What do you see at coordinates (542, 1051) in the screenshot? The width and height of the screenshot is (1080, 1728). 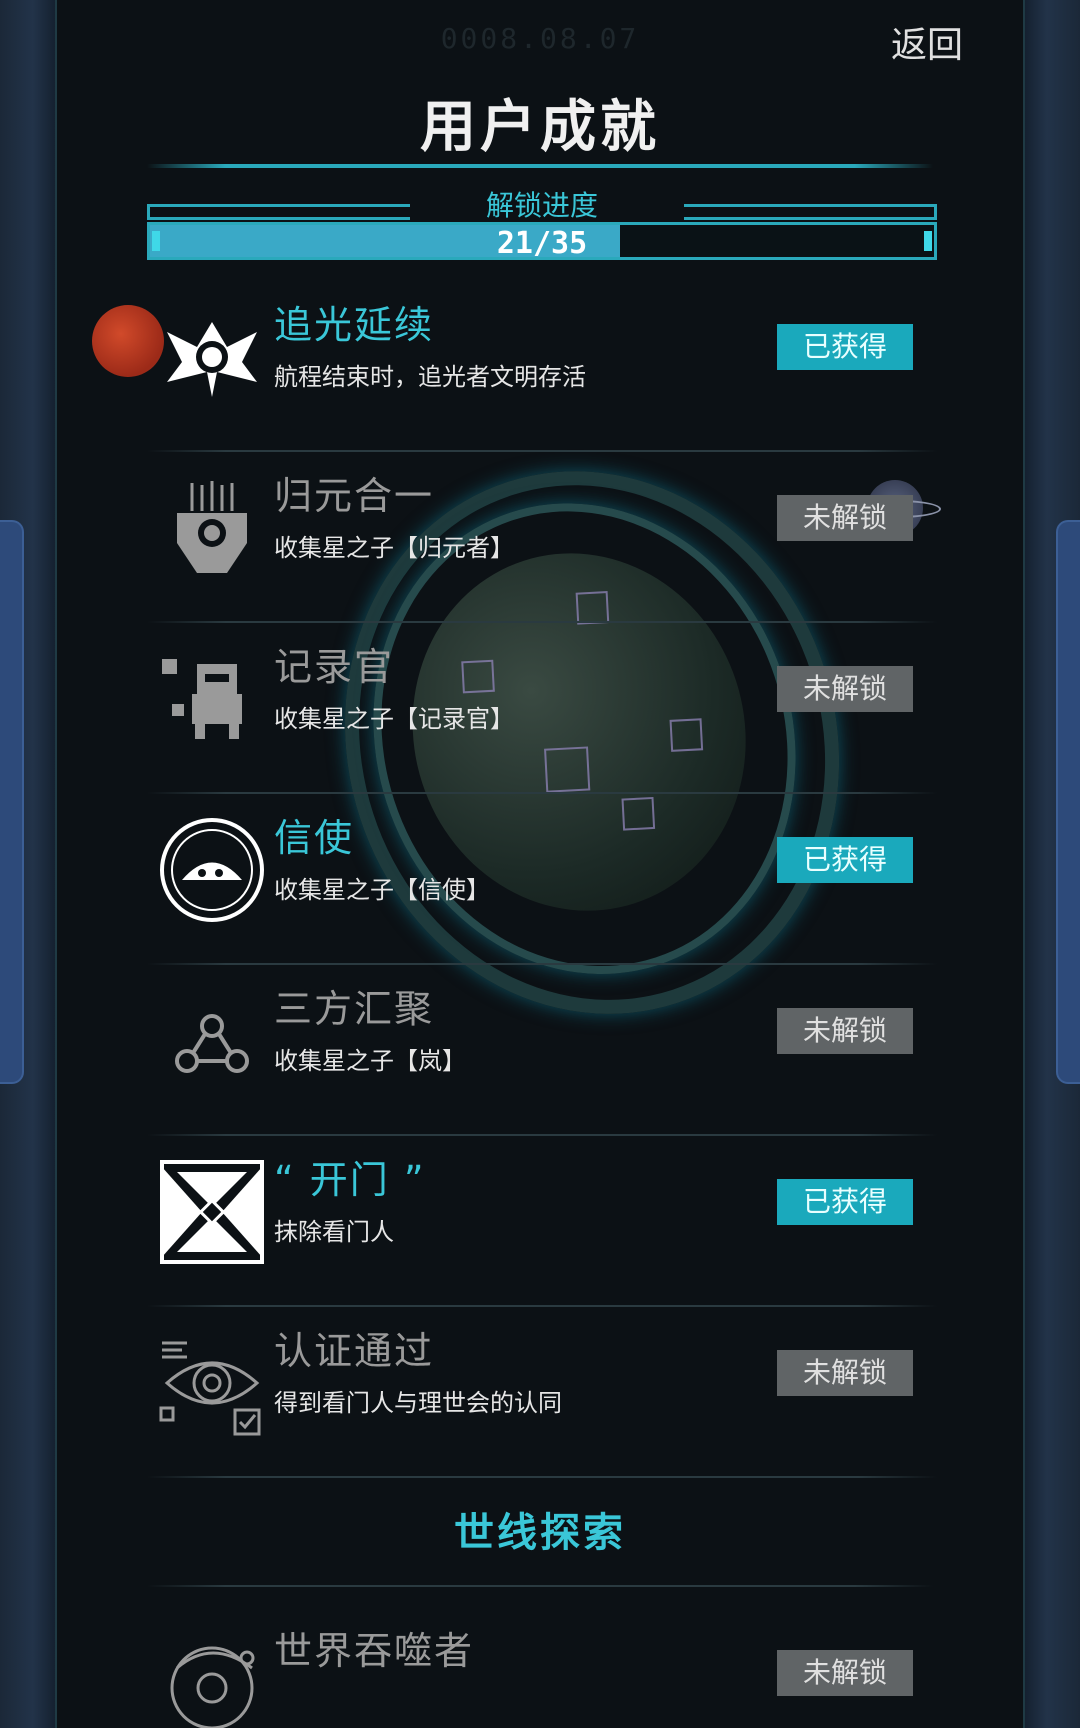 I see `achievement-row: 三方汇聚收集星之子【岚】 未解锁` at bounding box center [542, 1051].